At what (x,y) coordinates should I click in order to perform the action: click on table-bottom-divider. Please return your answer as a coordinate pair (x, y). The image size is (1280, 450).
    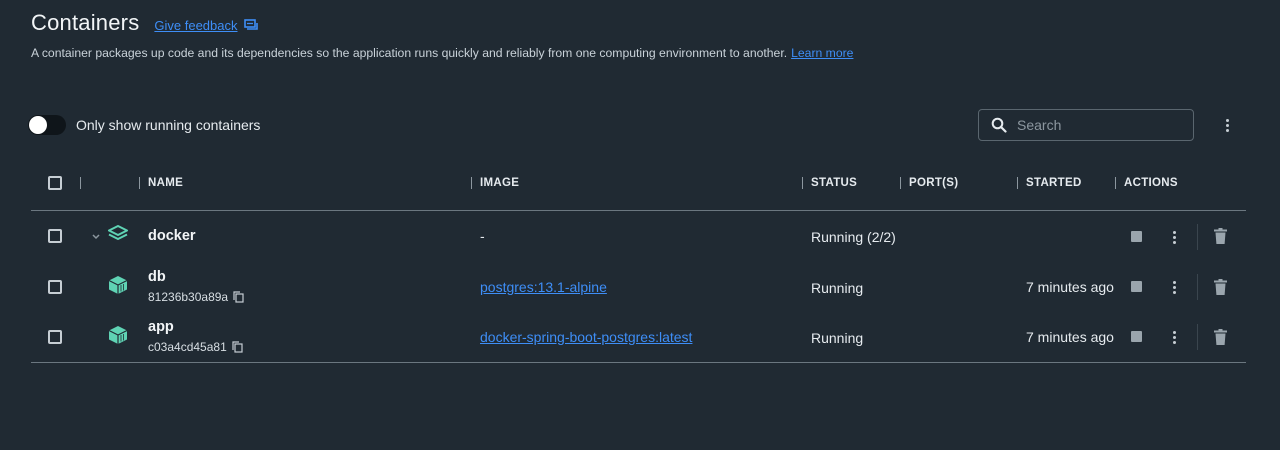
    Looking at the image, I should click on (638, 362).